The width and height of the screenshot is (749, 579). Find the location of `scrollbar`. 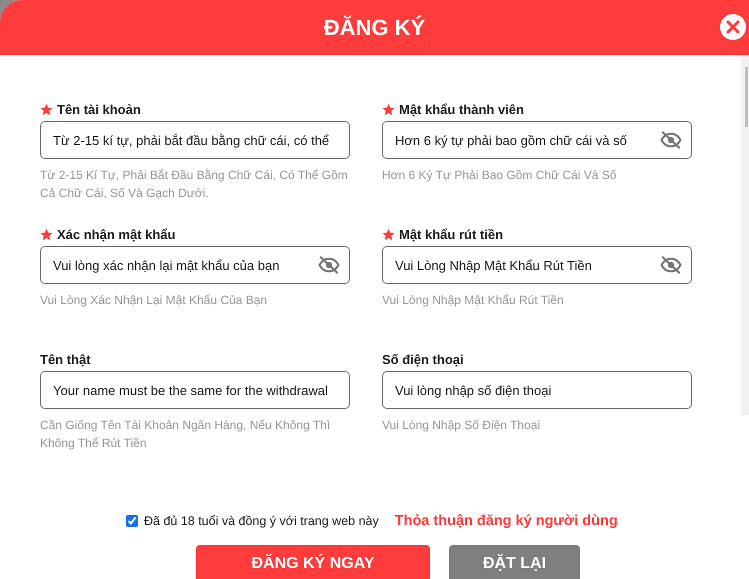

scrollbar is located at coordinates (745, 235).